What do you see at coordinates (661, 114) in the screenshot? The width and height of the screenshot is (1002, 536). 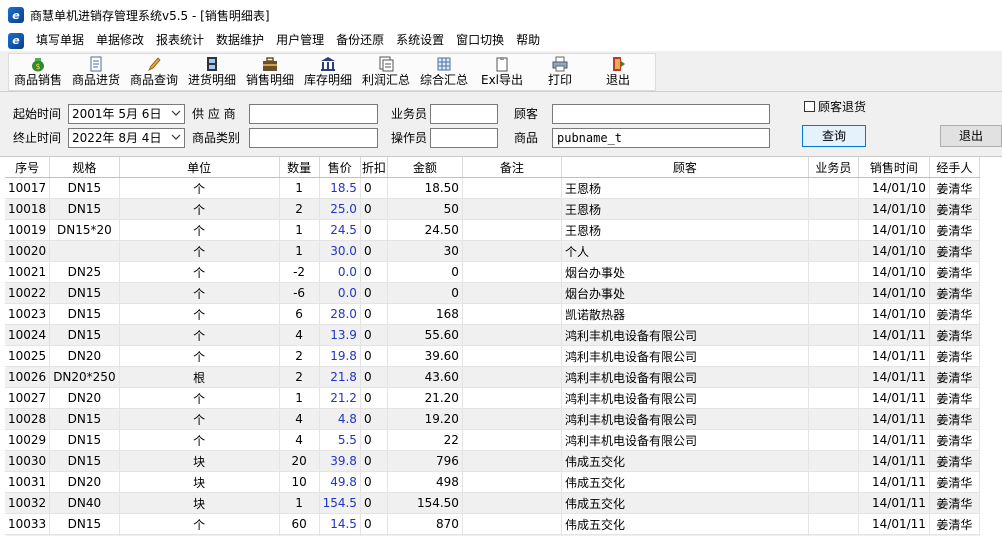 I see `customer-field` at bounding box center [661, 114].